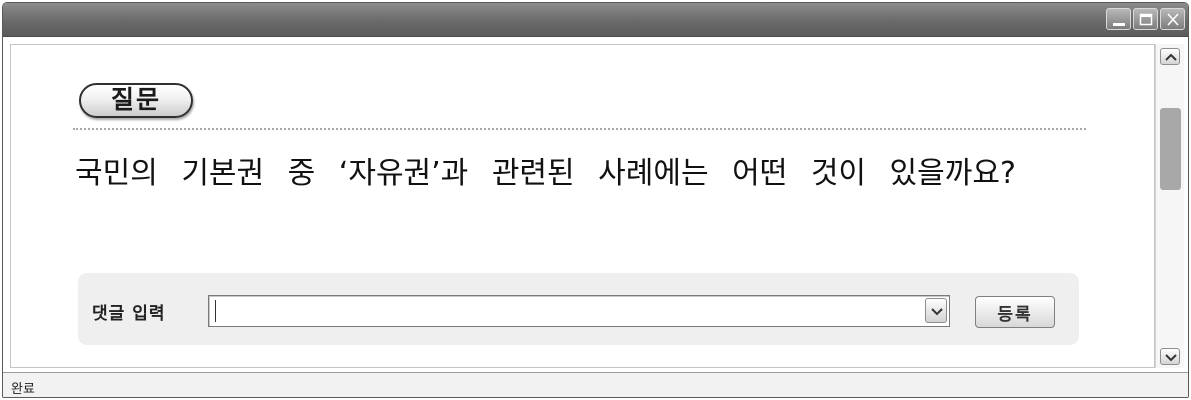 The width and height of the screenshot is (1191, 400). What do you see at coordinates (136, 100) in the screenshot?
I see `question-badge: 질문` at bounding box center [136, 100].